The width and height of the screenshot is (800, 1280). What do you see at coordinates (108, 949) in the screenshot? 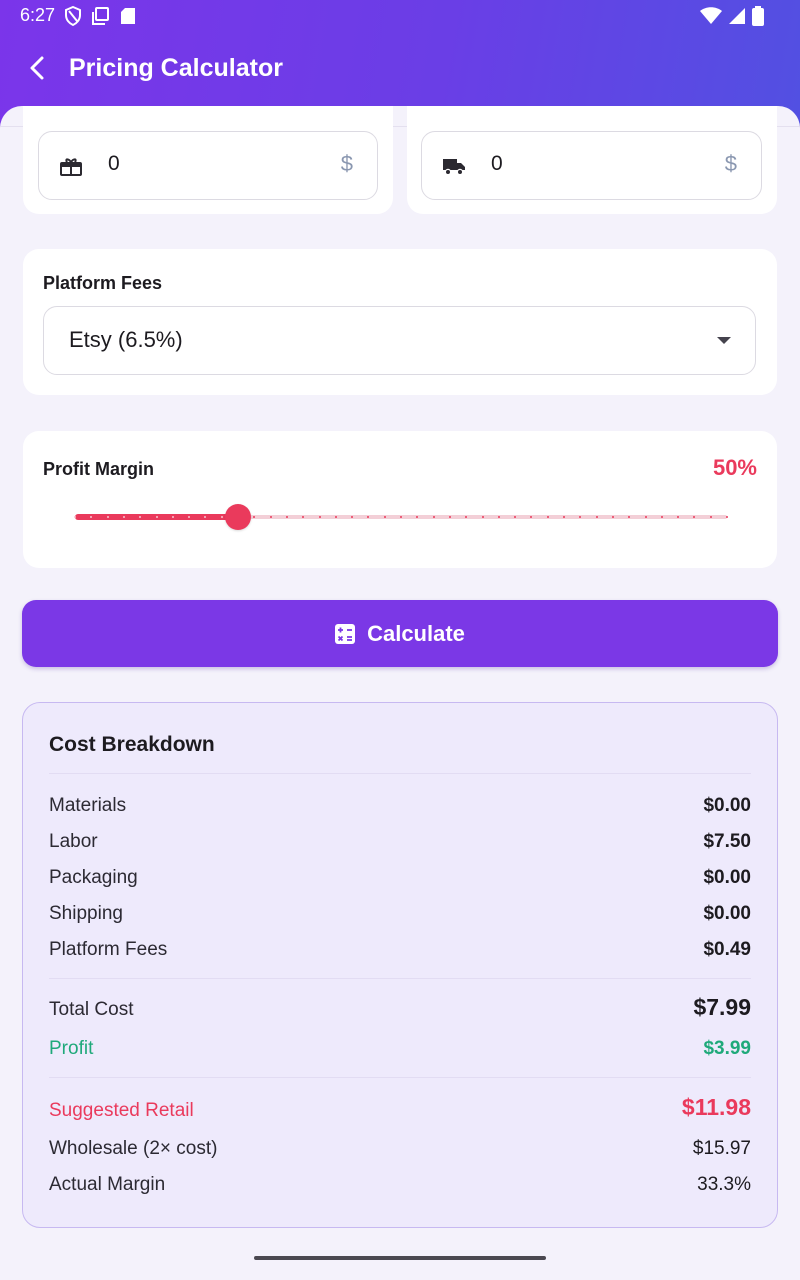
I see `breakdown-label: Platform Fees` at bounding box center [108, 949].